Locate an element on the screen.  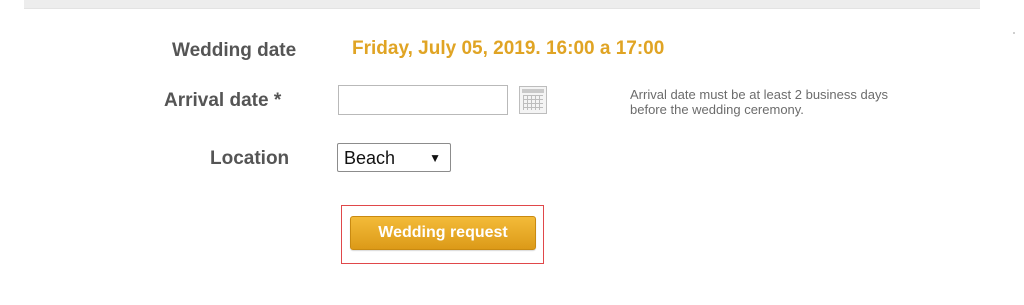
wedding-request-button: Wedding request is located at coordinates (443, 233).